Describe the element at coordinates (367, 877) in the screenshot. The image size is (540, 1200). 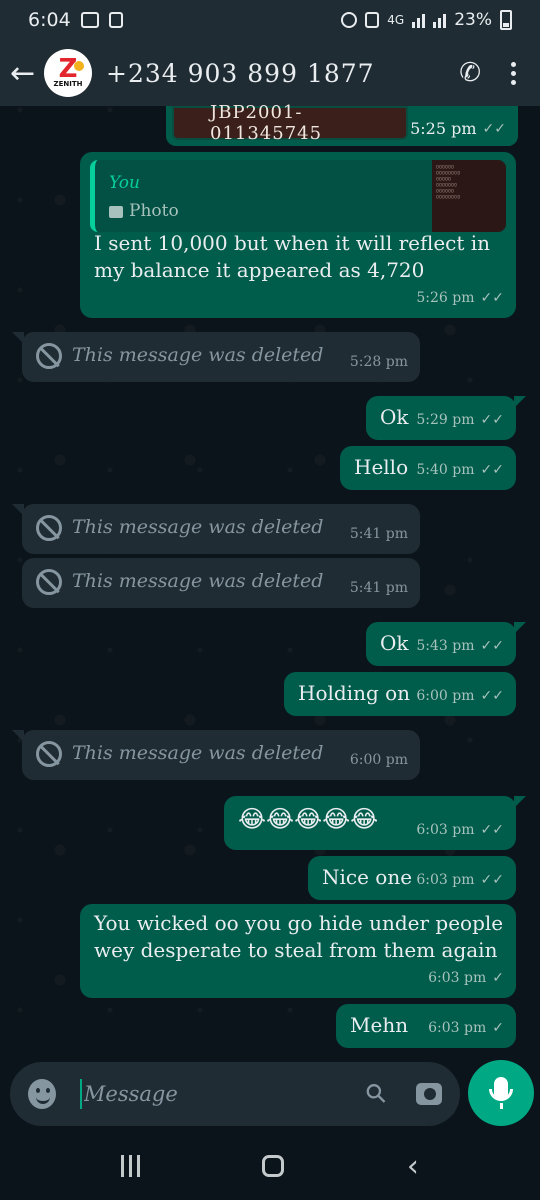
I see `message-text: Nice one` at that location.